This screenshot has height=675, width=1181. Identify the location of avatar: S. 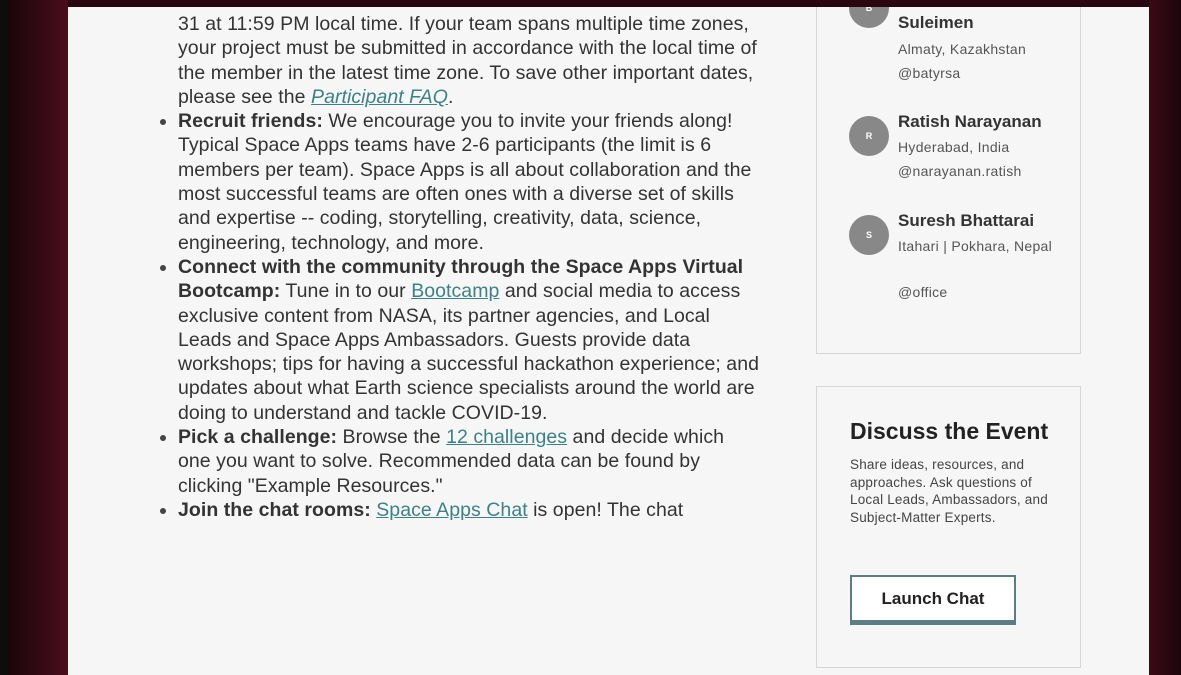
(869, 235).